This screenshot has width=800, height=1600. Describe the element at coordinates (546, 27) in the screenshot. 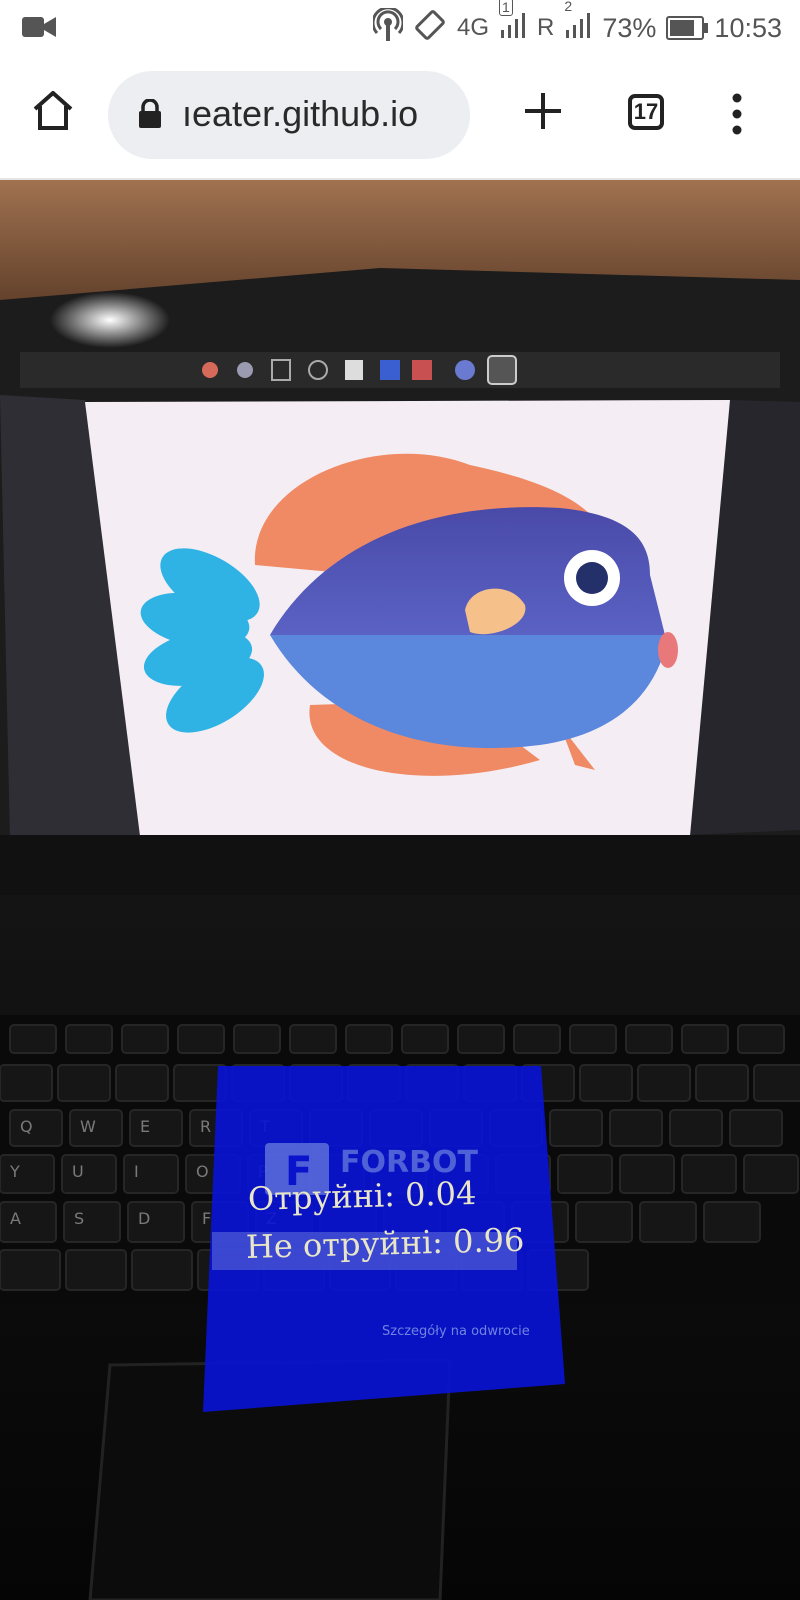

I see `roaming-label: R` at that location.